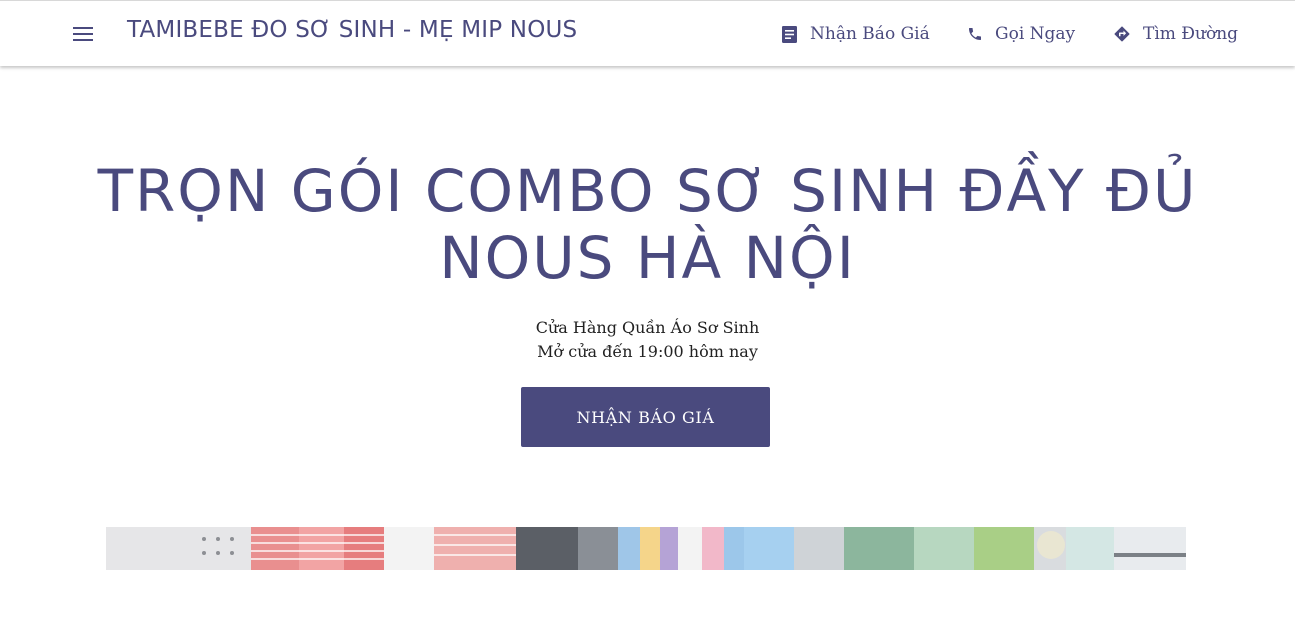 This screenshot has height=643, width=1295. I want to click on get-quote-link: Nhận Báo Giá, so click(855, 34).